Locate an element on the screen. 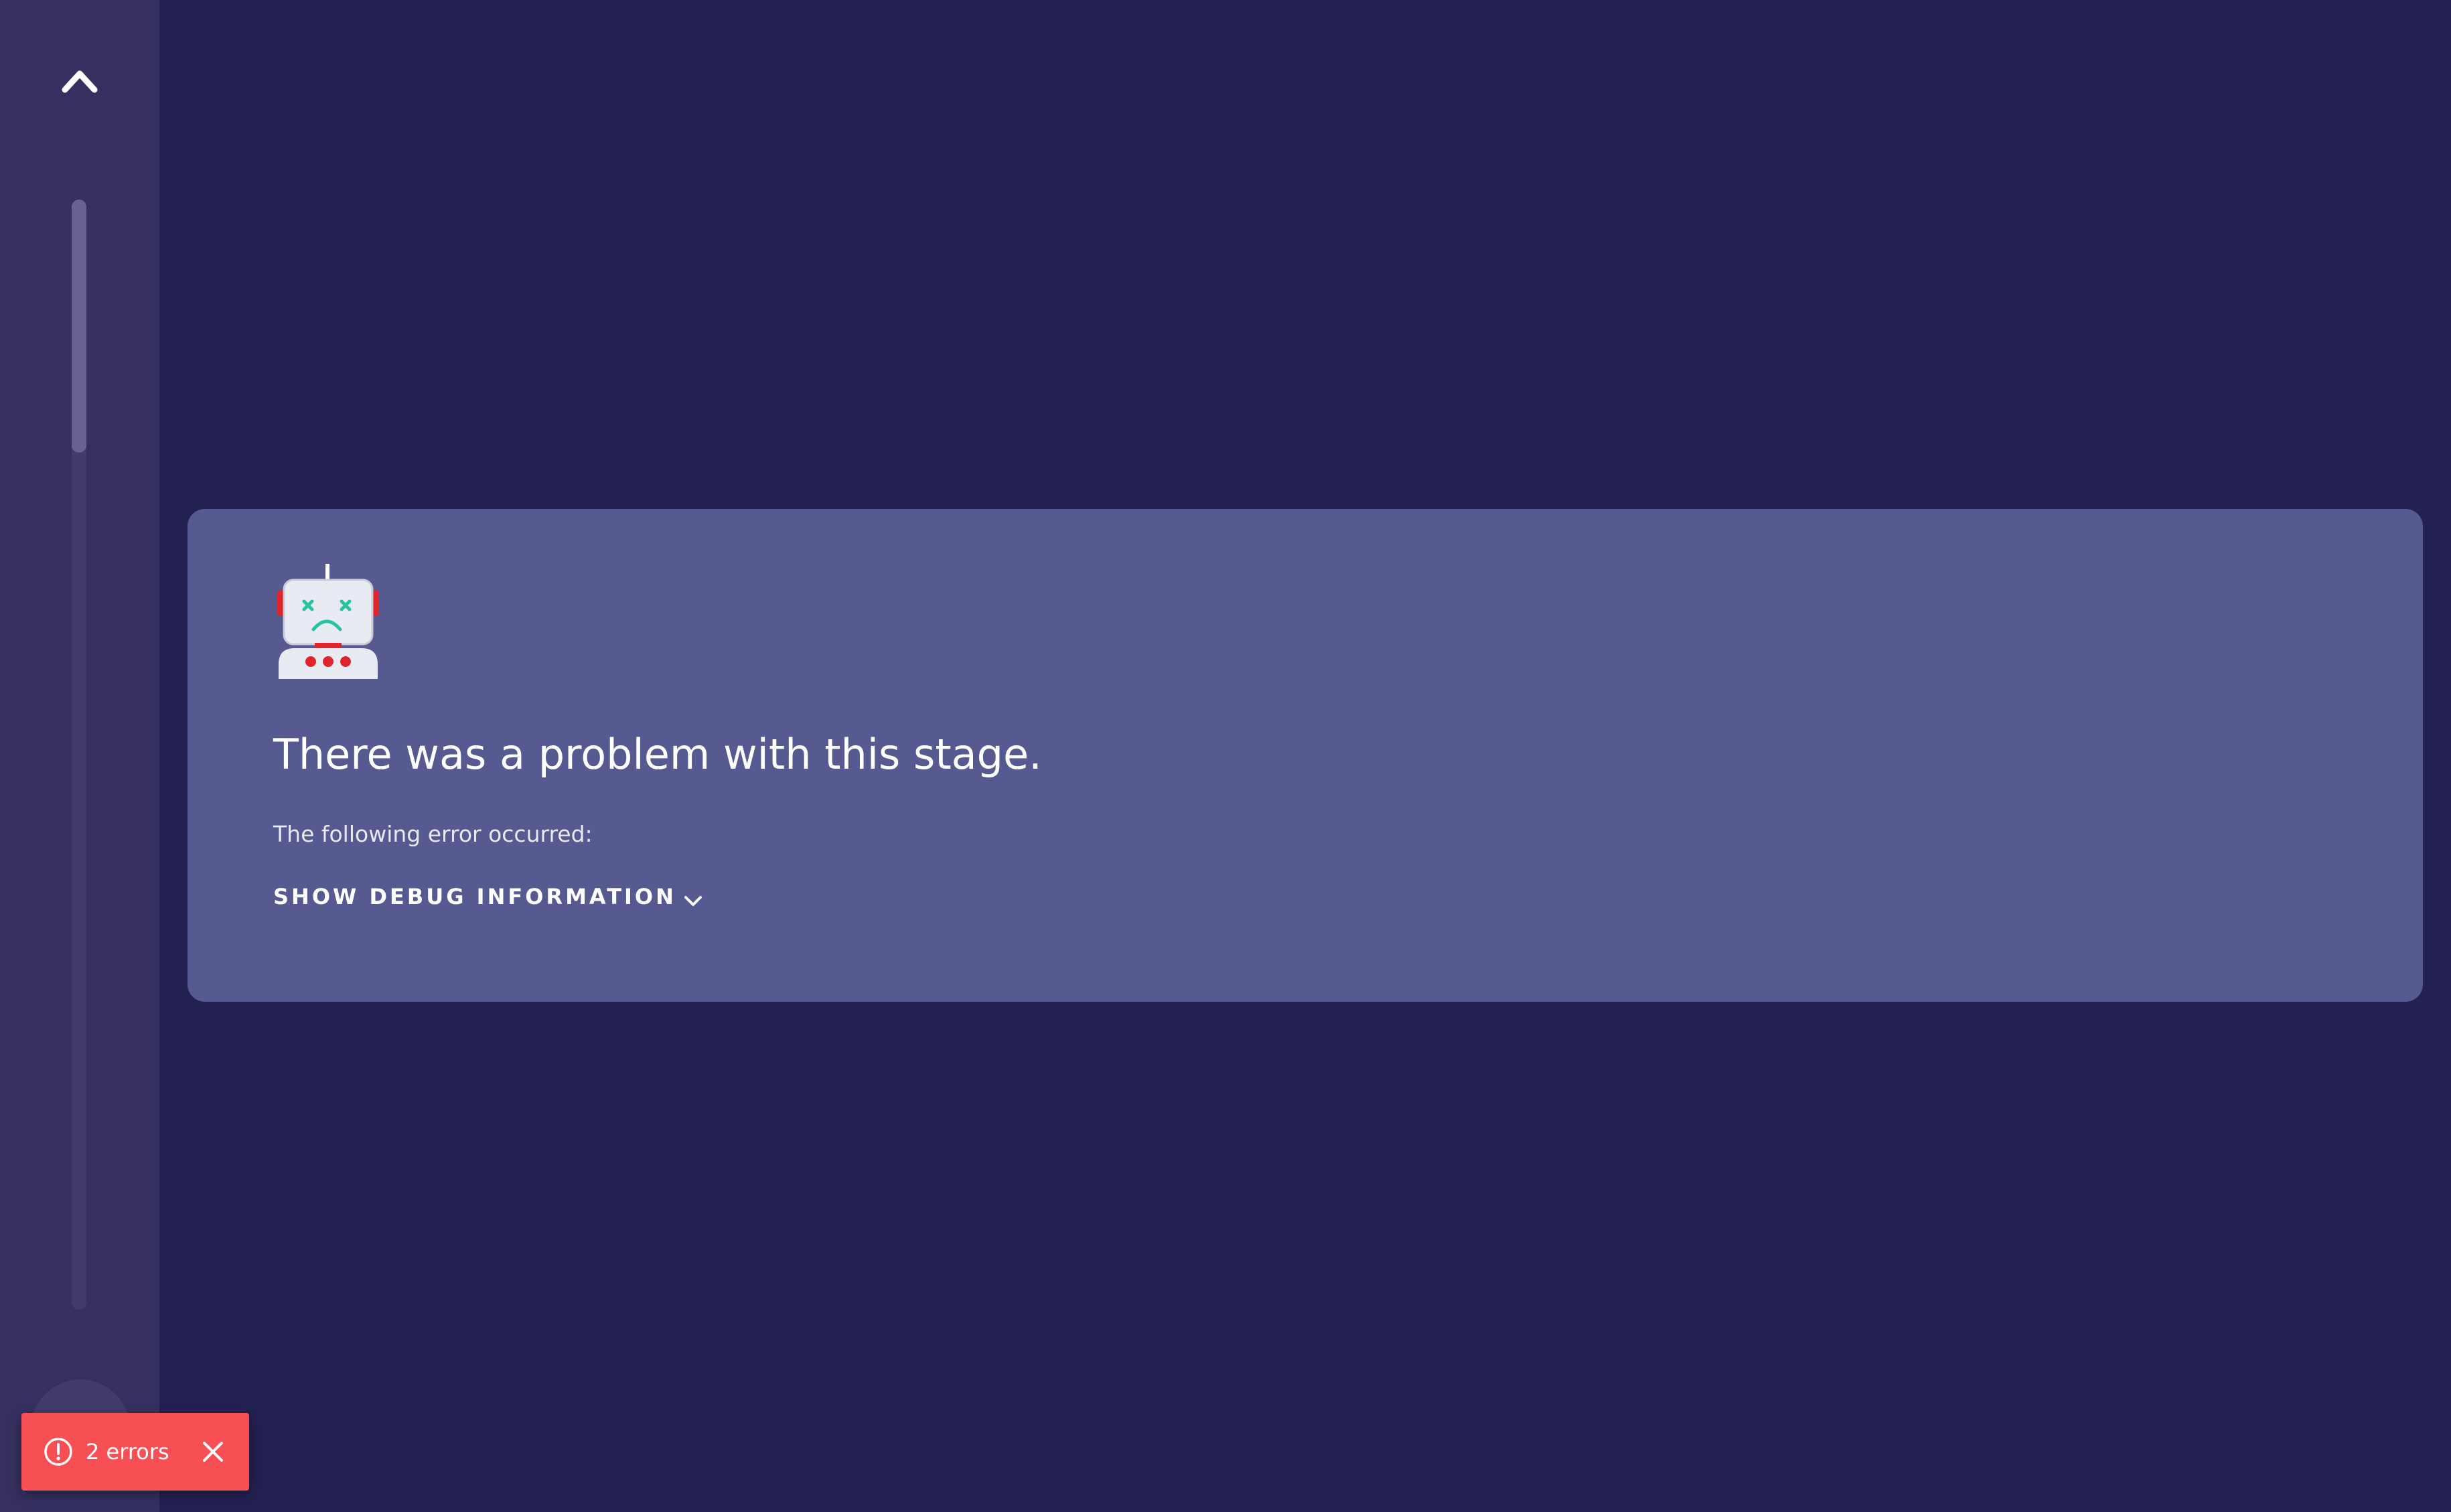 Image resolution: width=2451 pixels, height=1512 pixels. error-message: The following error occurred: is located at coordinates (433, 834).